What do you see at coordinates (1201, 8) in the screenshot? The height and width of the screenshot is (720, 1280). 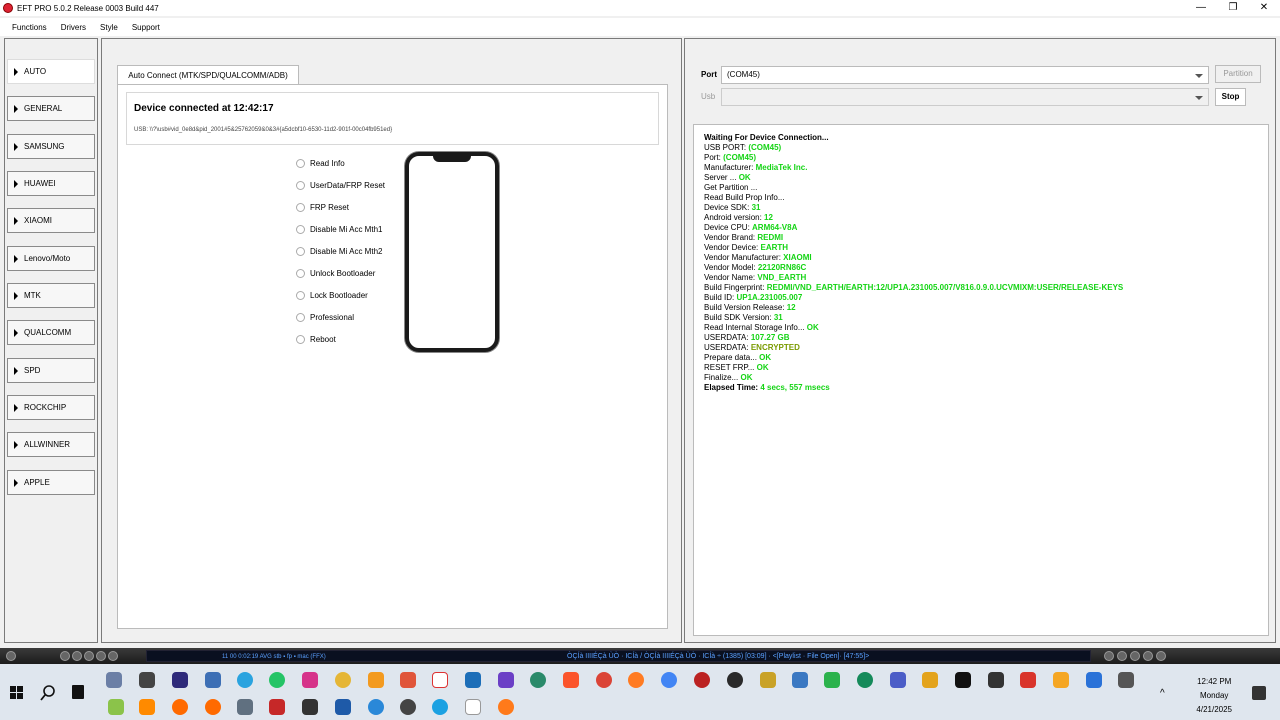 I see `minimize-button: —` at bounding box center [1201, 8].